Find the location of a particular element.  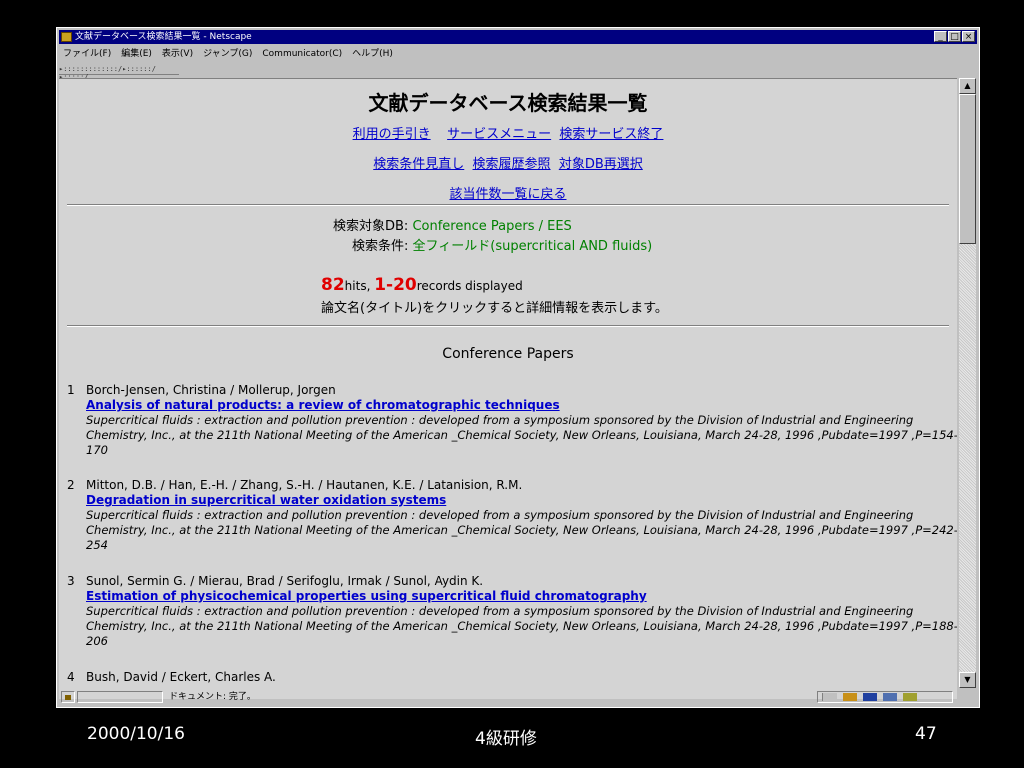

progress-field is located at coordinates (120, 697).